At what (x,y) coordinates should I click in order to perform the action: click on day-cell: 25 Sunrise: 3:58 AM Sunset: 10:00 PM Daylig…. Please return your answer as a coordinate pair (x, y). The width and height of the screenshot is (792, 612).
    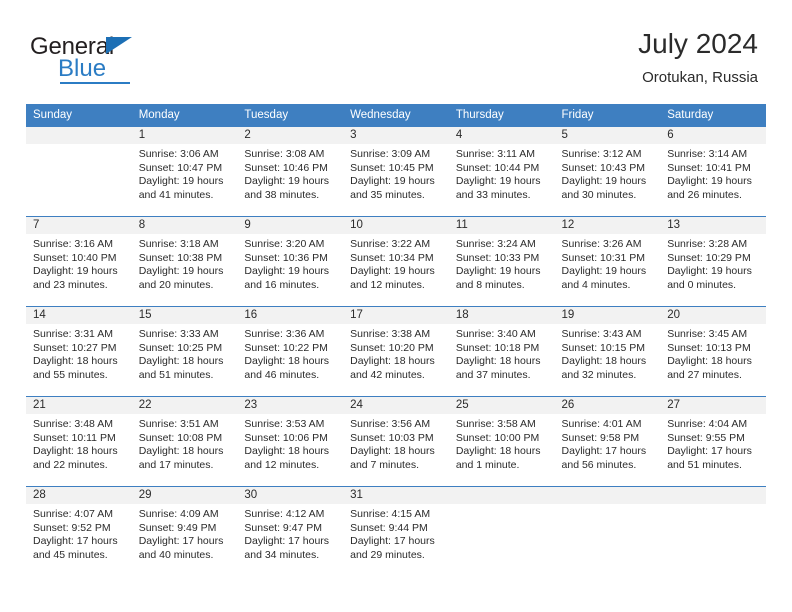
    Looking at the image, I should click on (501, 441).